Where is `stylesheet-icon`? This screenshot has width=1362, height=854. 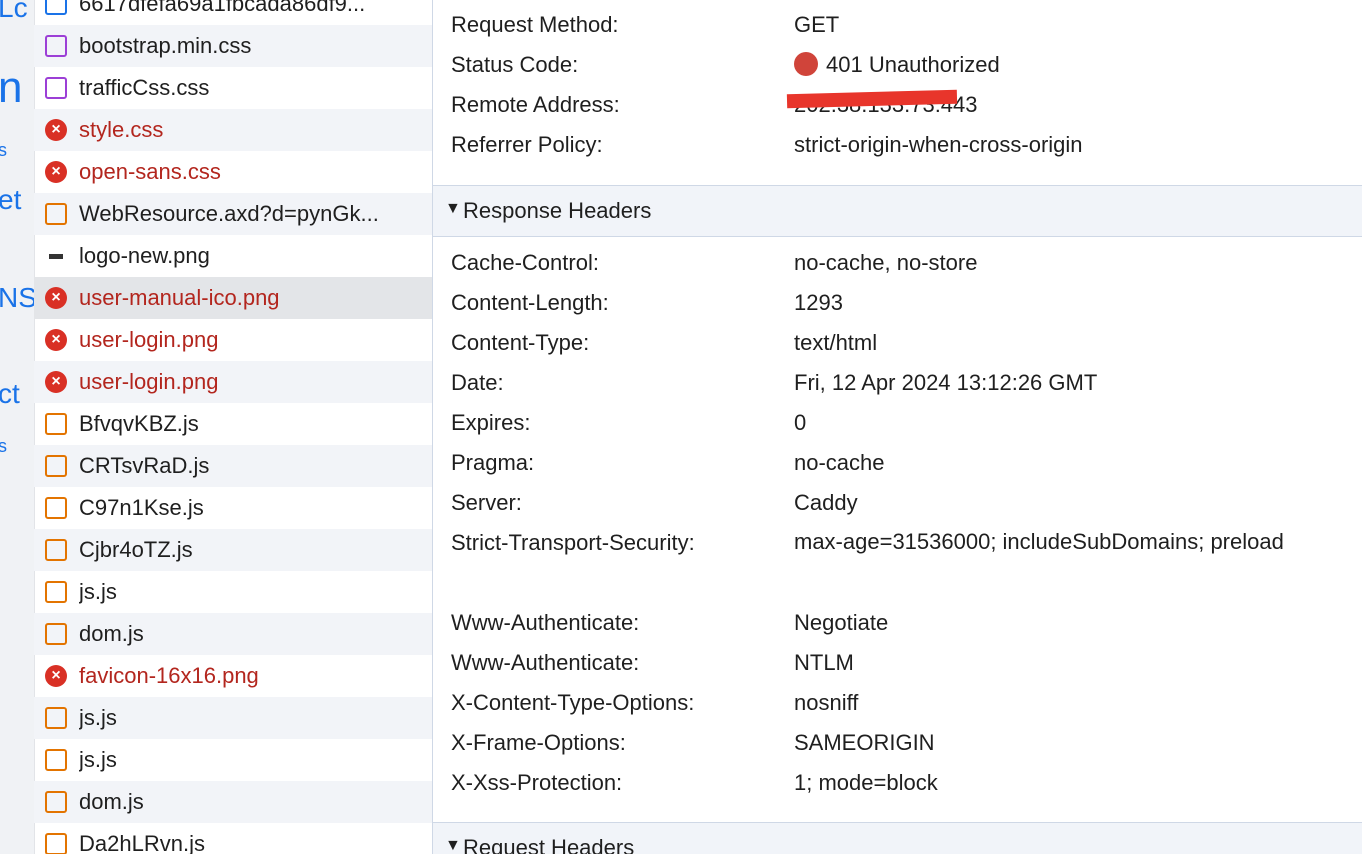
stylesheet-icon is located at coordinates (56, 88).